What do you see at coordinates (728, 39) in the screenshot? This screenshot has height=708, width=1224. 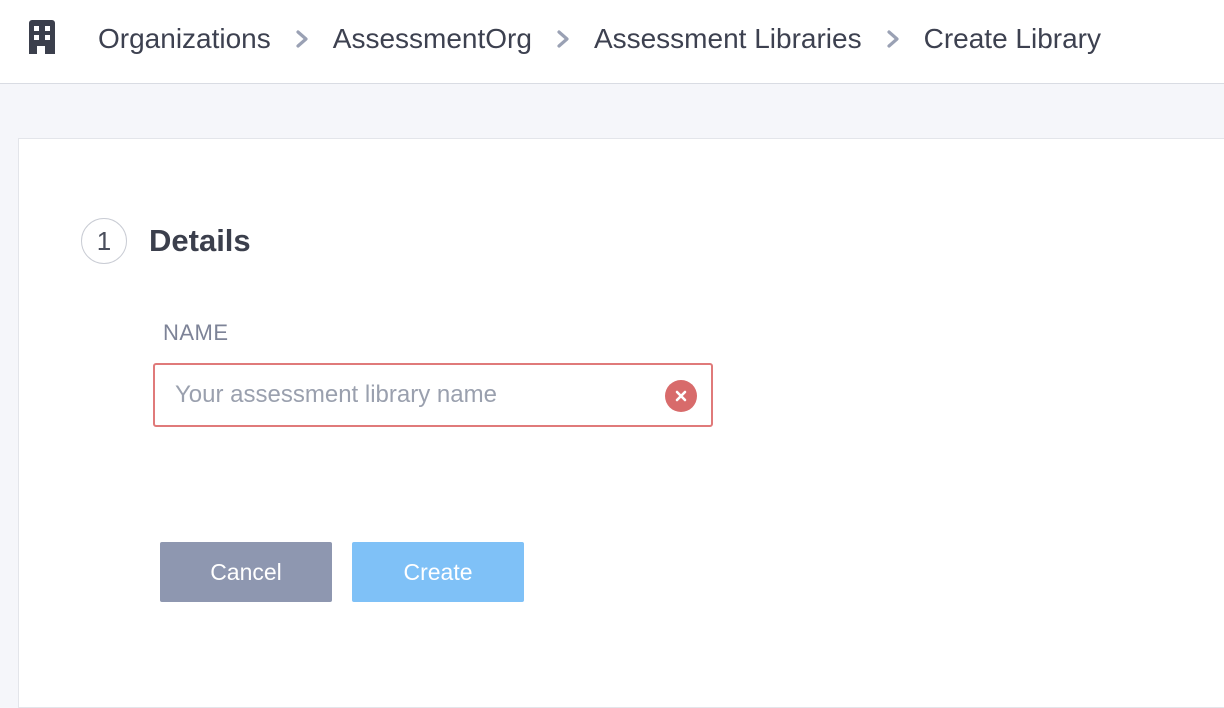 I see `breadcrumb-assessment-libraries: Assessment Libraries` at bounding box center [728, 39].